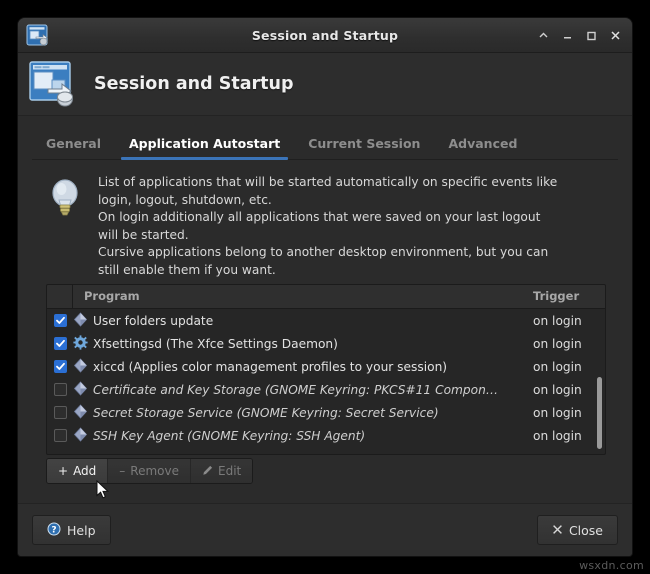 This screenshot has width=650, height=574. Describe the element at coordinates (153, 320) in the screenshot. I see `program-name: User folders update` at that location.